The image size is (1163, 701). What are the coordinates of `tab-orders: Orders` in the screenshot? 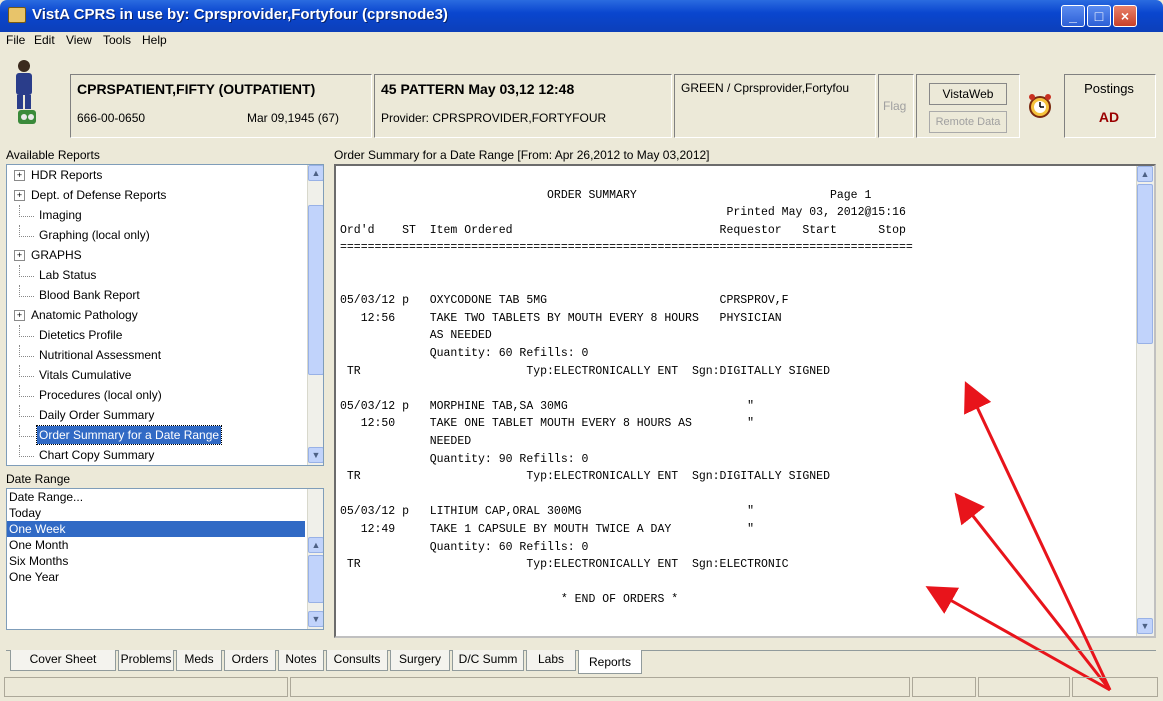 It's located at (250, 660).